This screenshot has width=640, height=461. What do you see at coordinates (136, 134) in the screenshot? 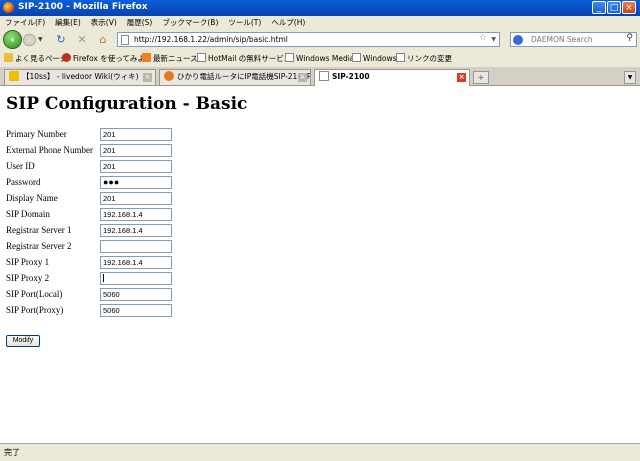
I see `primary-number-input: 201` at bounding box center [136, 134].